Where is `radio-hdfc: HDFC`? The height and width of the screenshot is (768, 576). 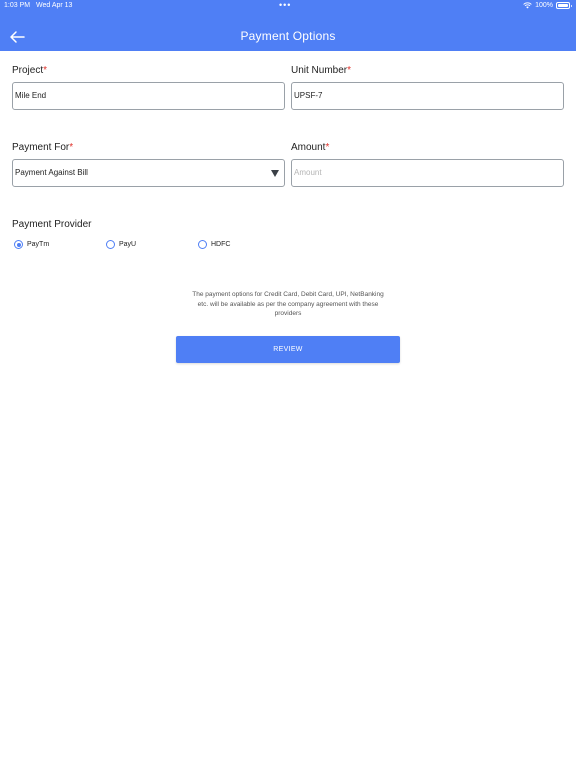
radio-hdfc: HDFC is located at coordinates (214, 244).